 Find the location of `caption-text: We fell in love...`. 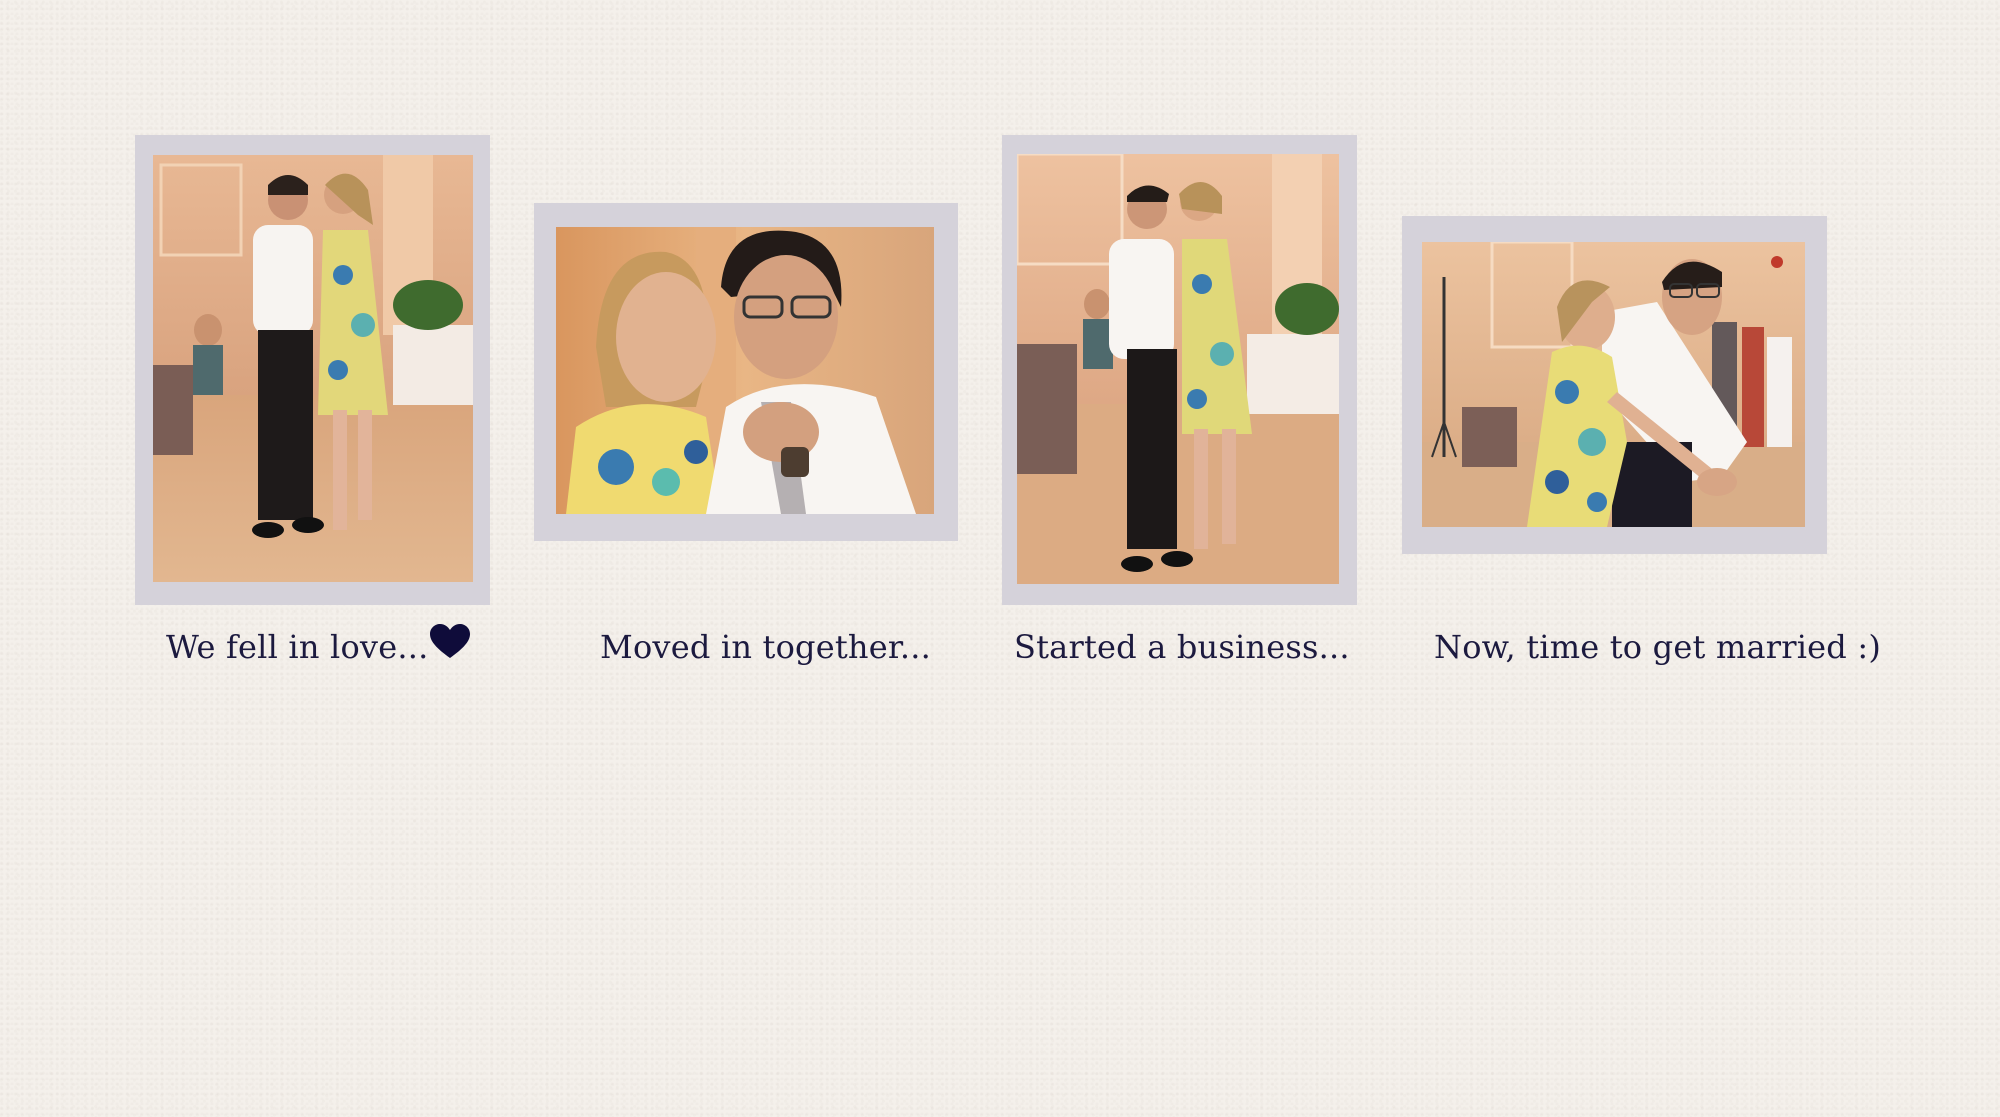

caption-text: We fell in love... is located at coordinates (297, 647).